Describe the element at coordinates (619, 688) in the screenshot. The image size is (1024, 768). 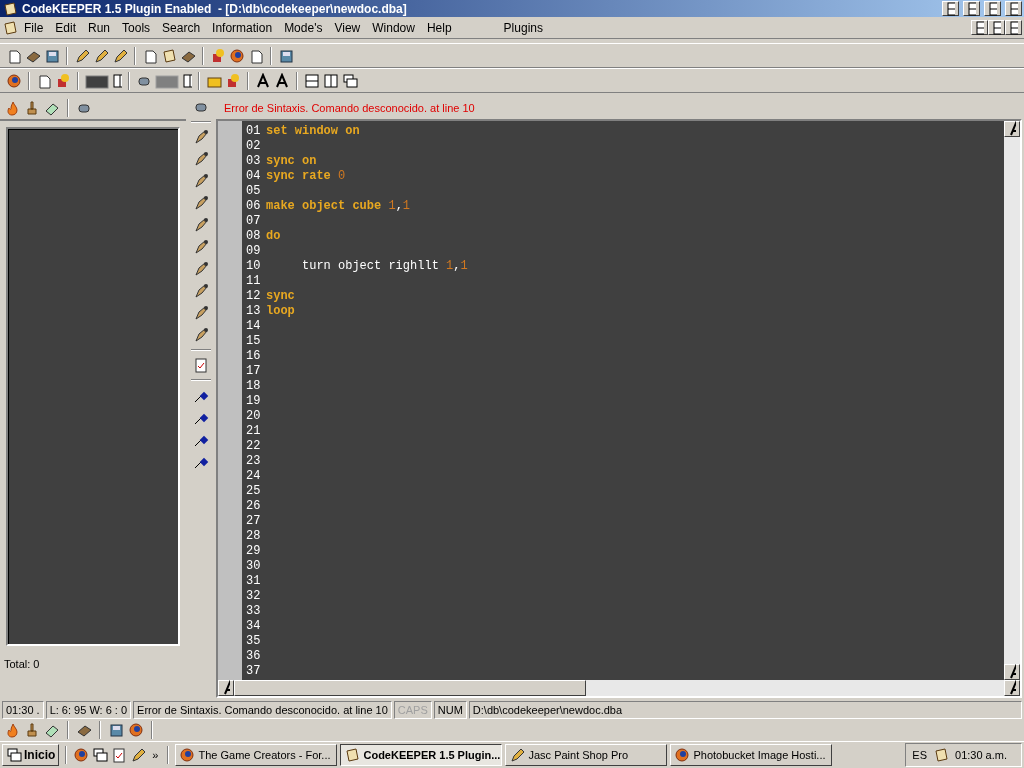
I see `horizontal-scrollbar` at that location.